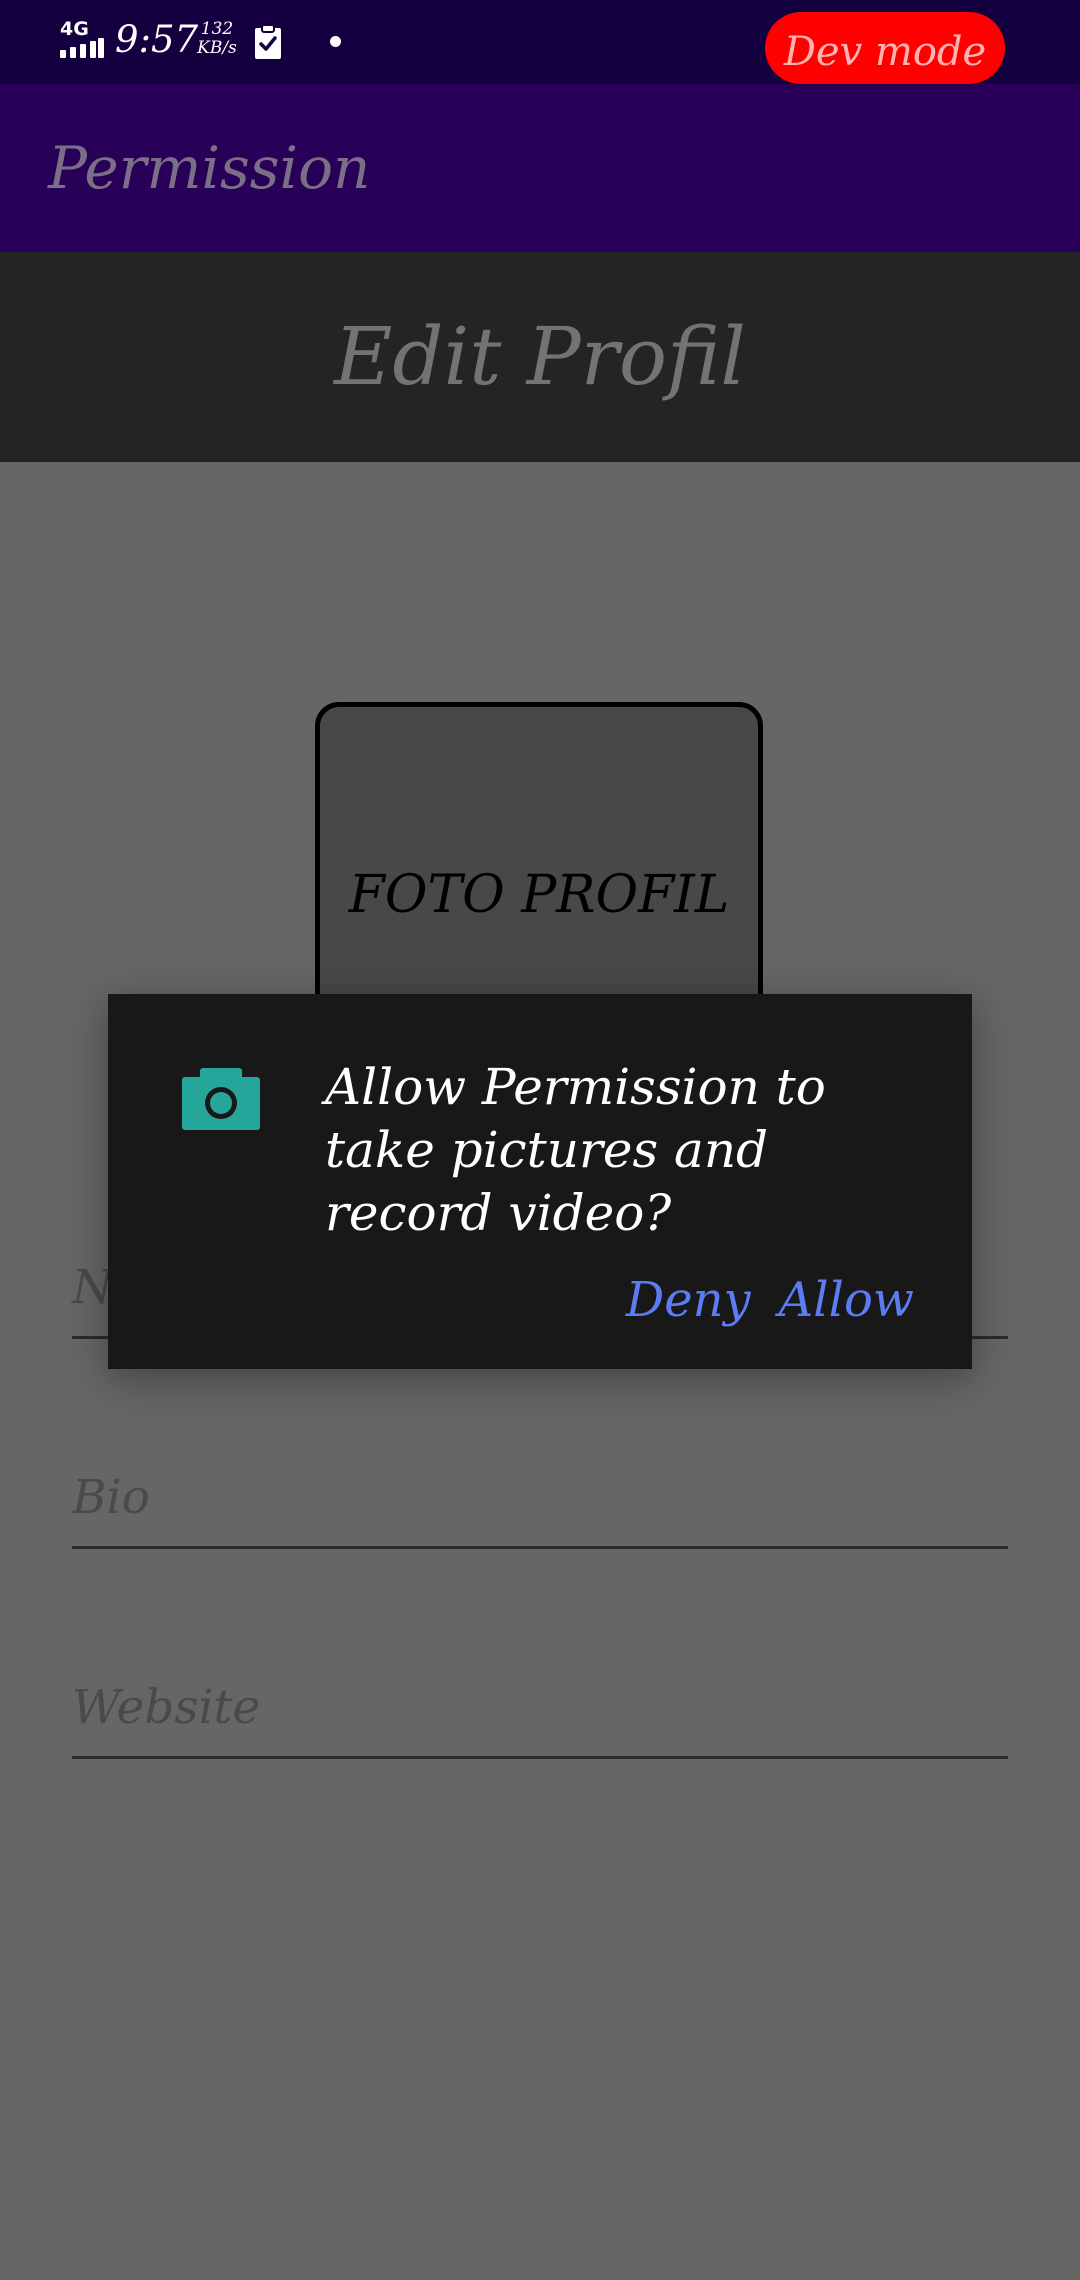 The image size is (1080, 2280). Describe the element at coordinates (540, 1712) in the screenshot. I see `website-field: Website` at that location.